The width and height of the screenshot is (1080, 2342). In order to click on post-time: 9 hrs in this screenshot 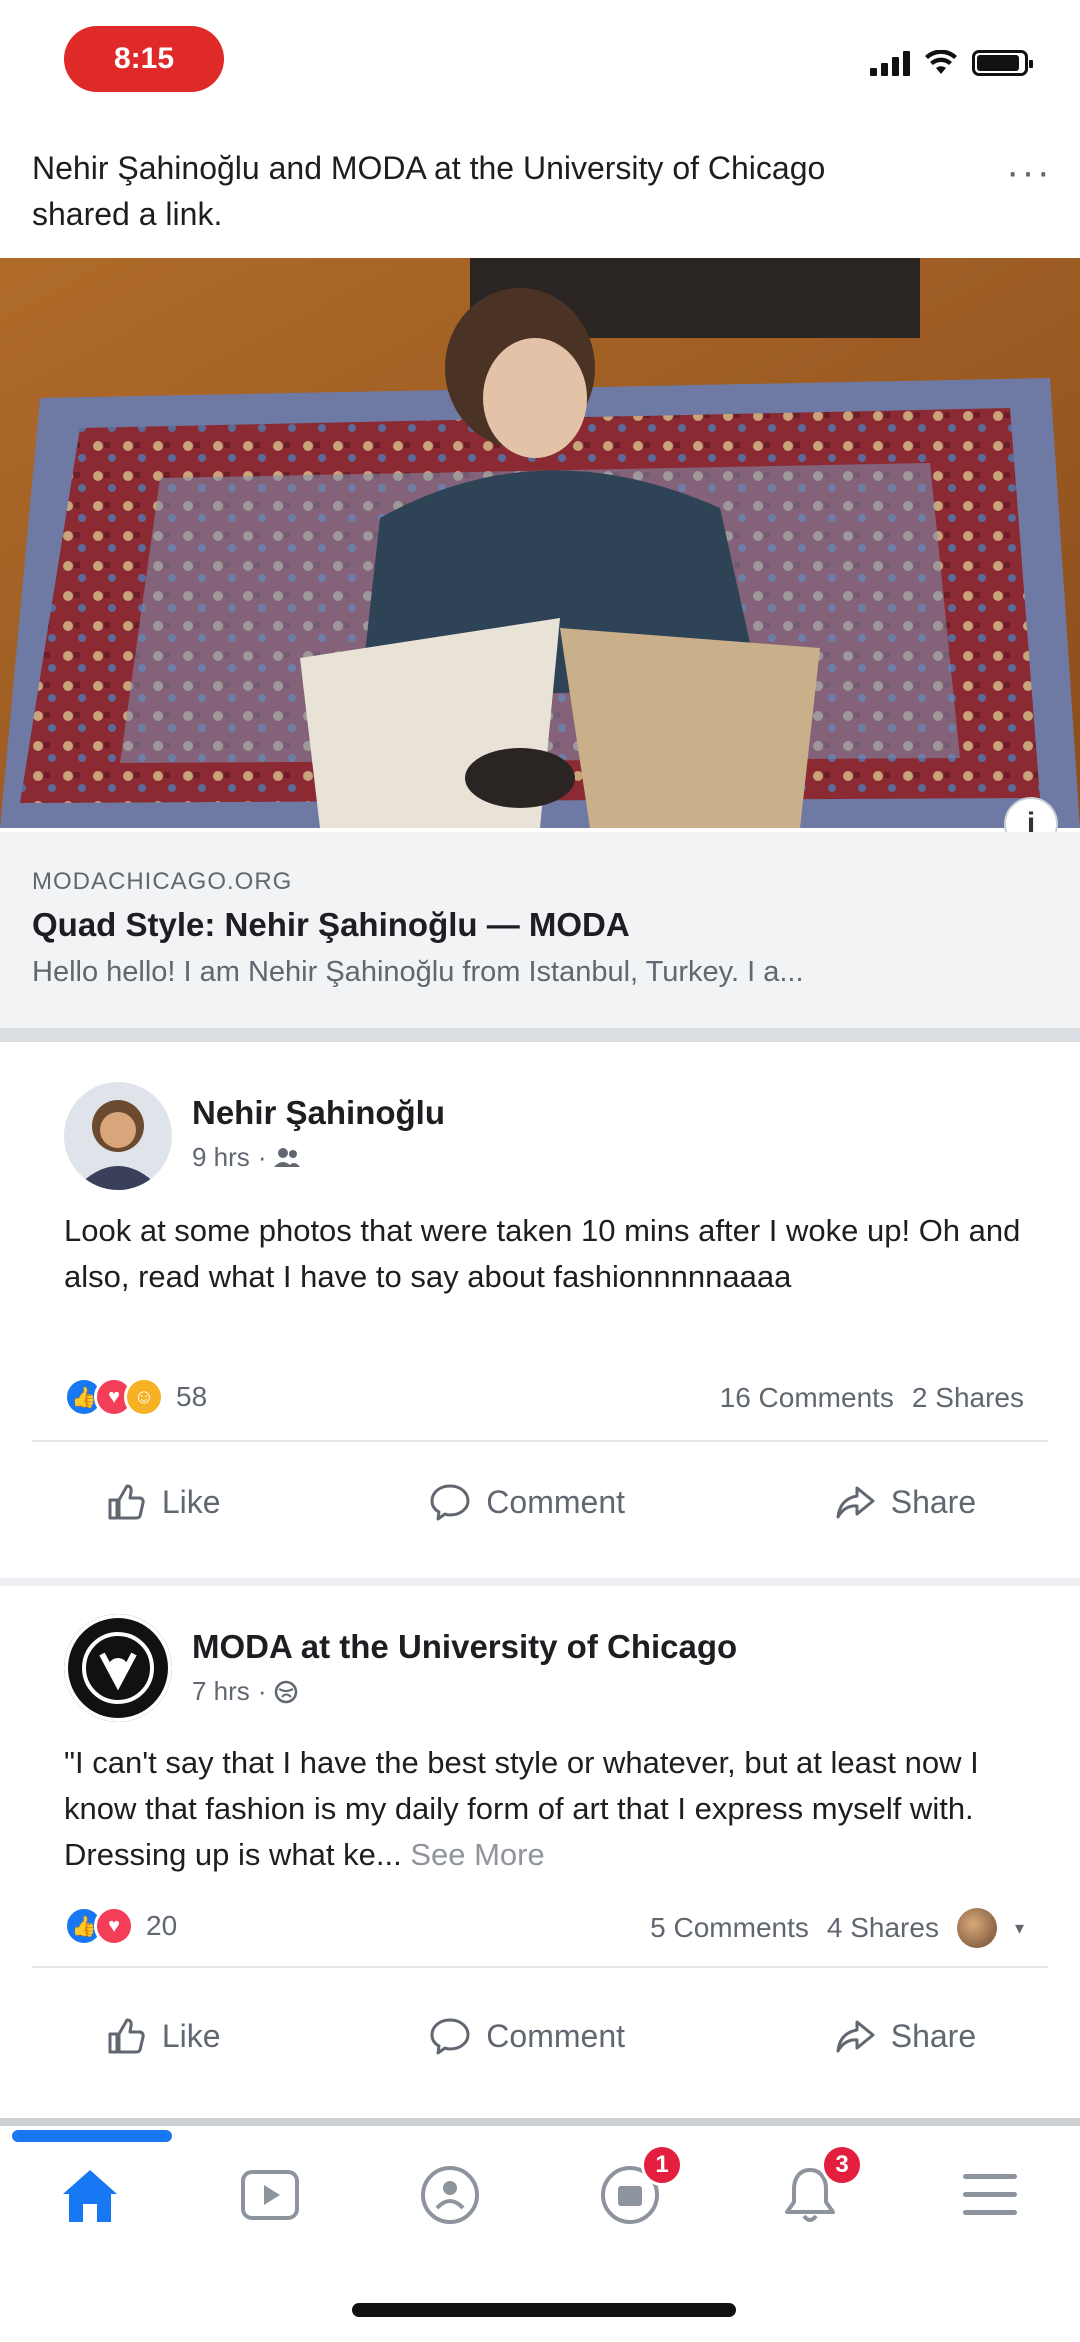, I will do `click(221, 1157)`.